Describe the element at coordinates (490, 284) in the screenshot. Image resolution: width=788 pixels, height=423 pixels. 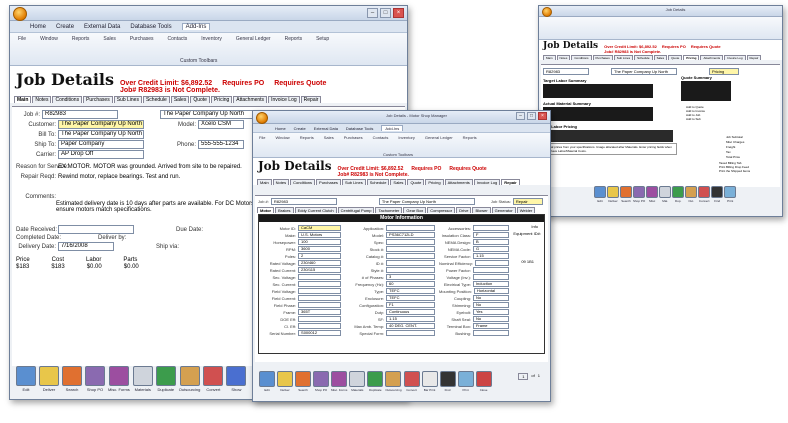
I see `field-value: Induction` at that location.